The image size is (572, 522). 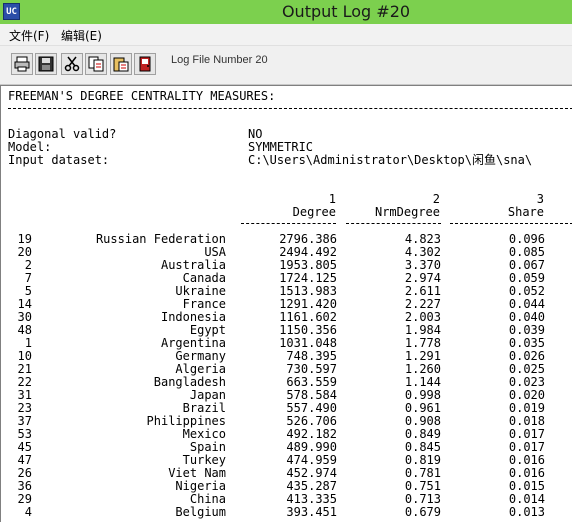 I want to click on copy-button, so click(x=96, y=64).